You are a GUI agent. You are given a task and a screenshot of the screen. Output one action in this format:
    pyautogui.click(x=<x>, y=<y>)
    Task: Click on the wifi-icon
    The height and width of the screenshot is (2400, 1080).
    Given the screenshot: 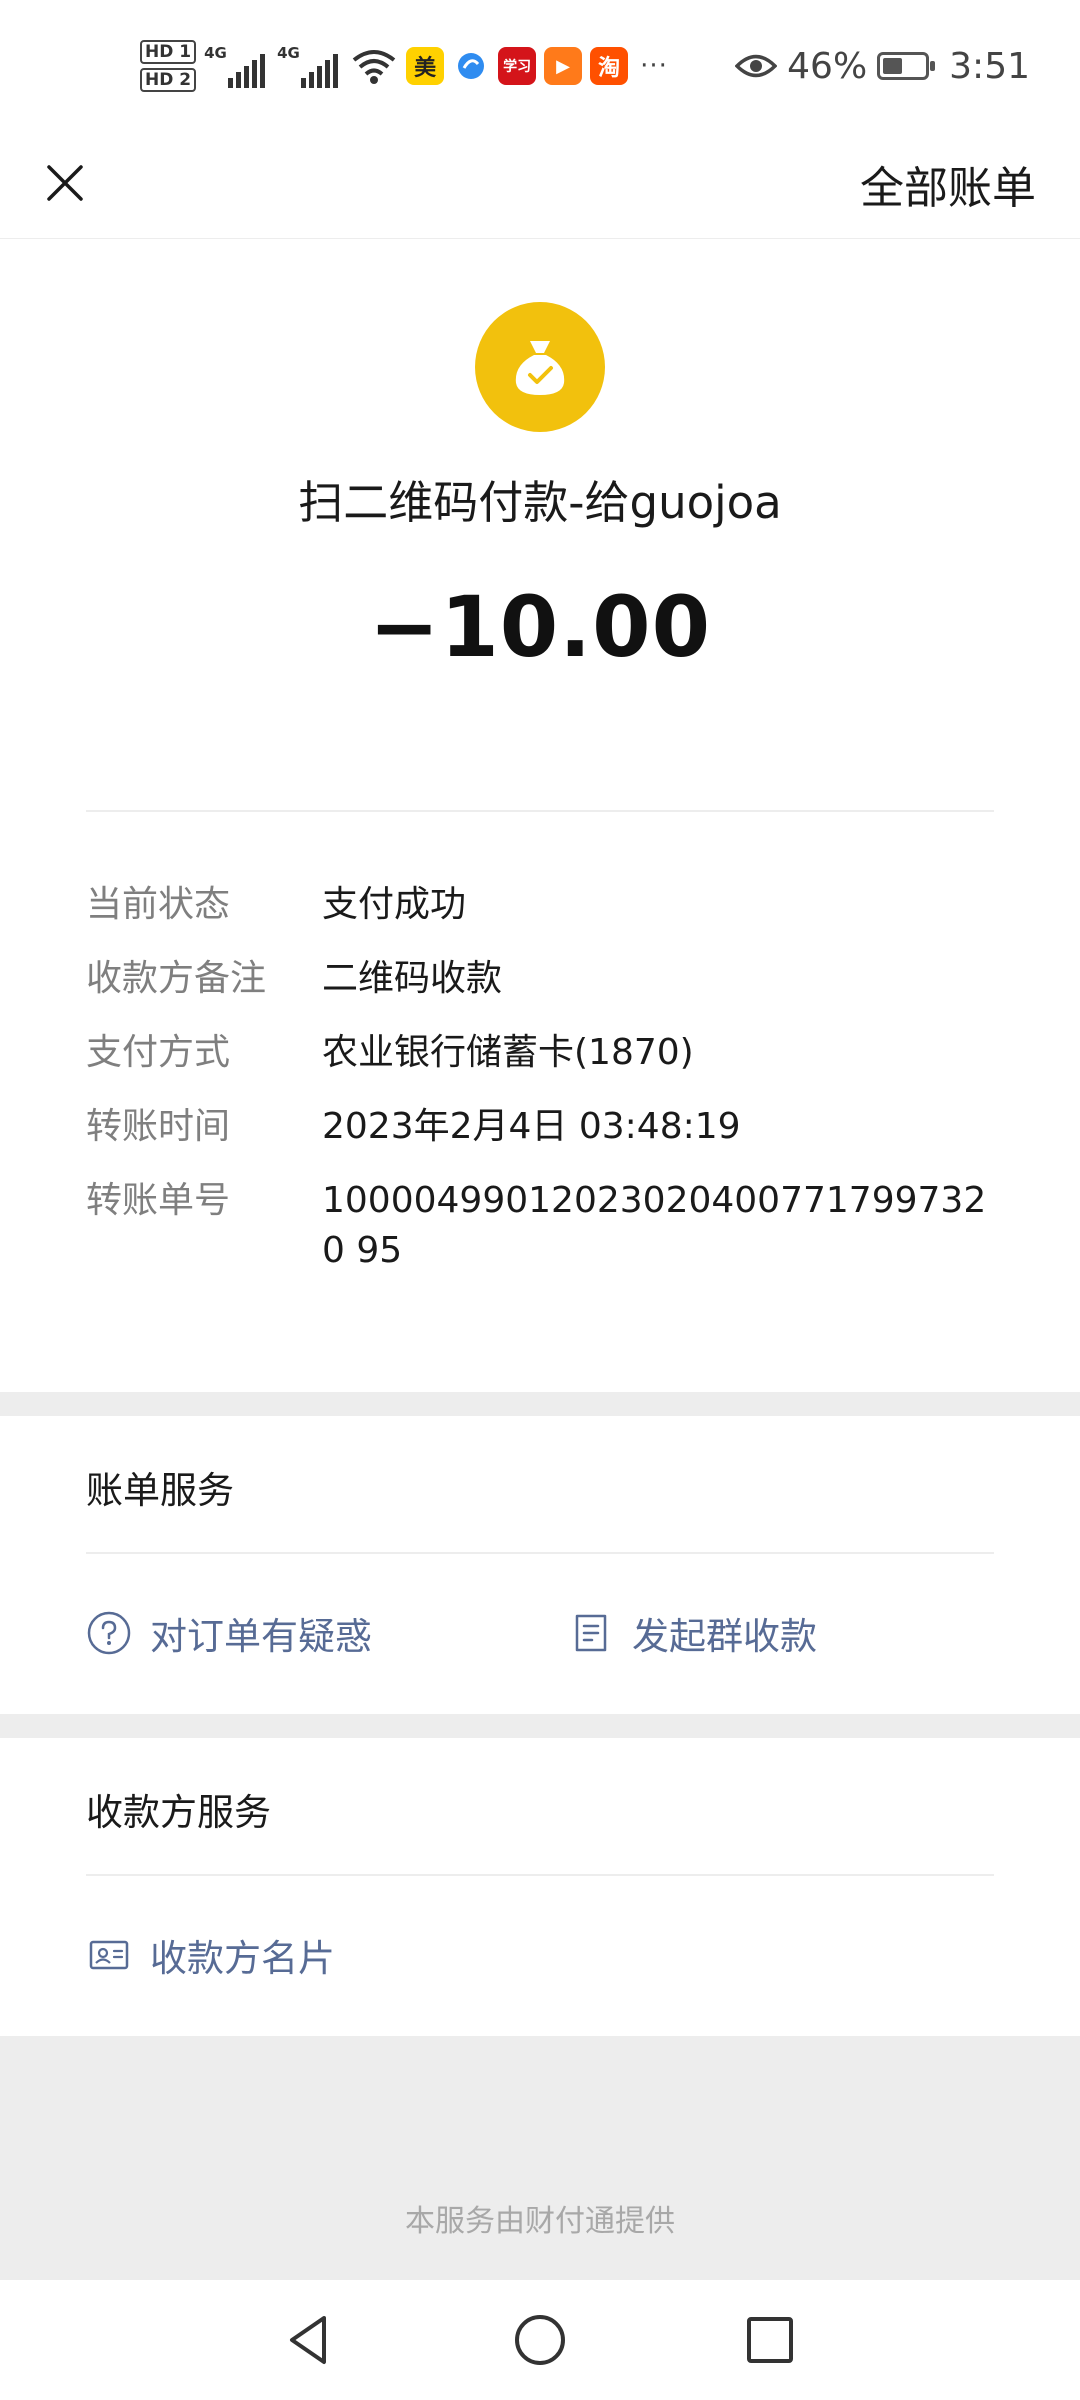 What is the action you would take?
    pyautogui.click(x=374, y=67)
    